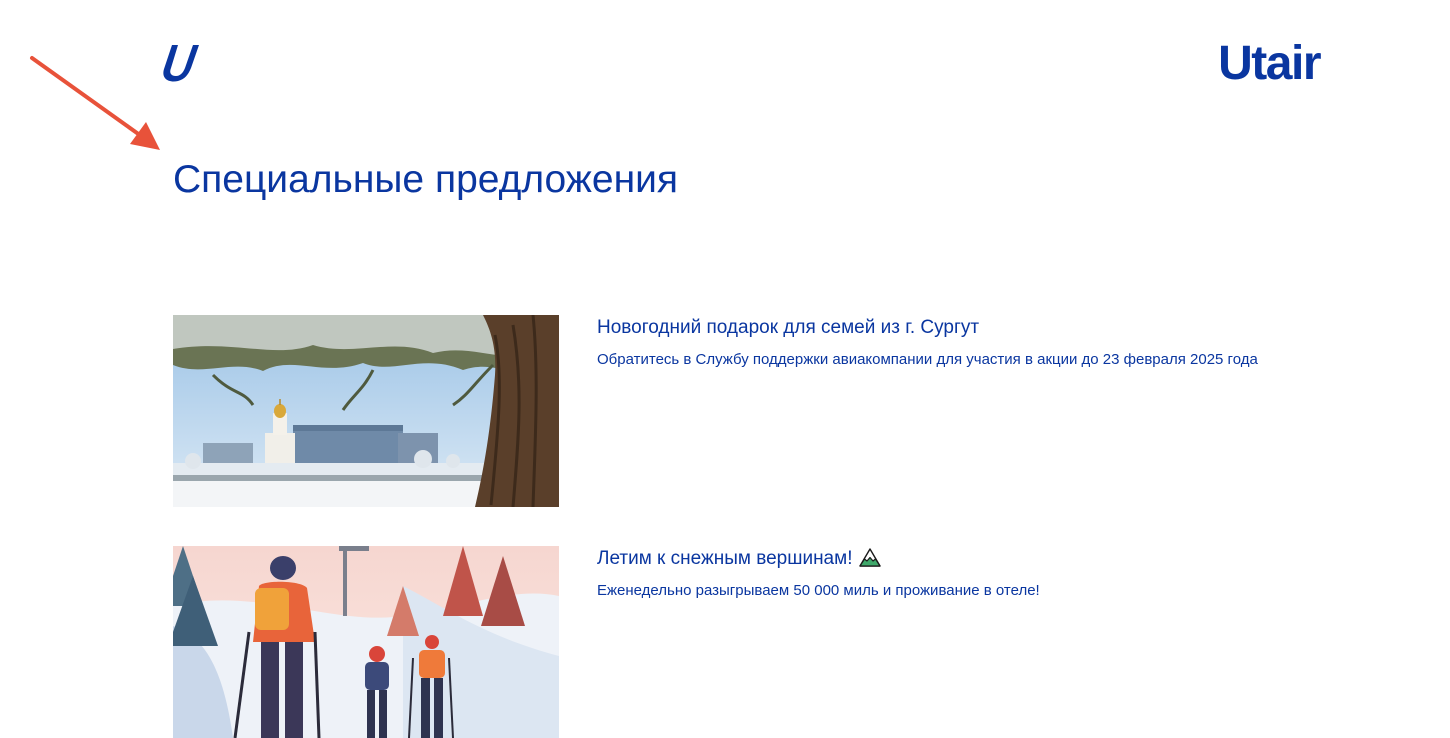 The width and height of the screenshot is (1450, 738). What do you see at coordinates (95, 103) in the screenshot?
I see `red-arrow-icon` at bounding box center [95, 103].